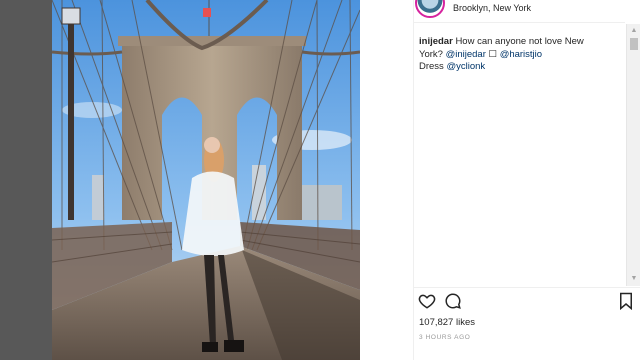 The height and width of the screenshot is (360, 640). Describe the element at coordinates (526, 302) in the screenshot. I see `post-actions` at that location.